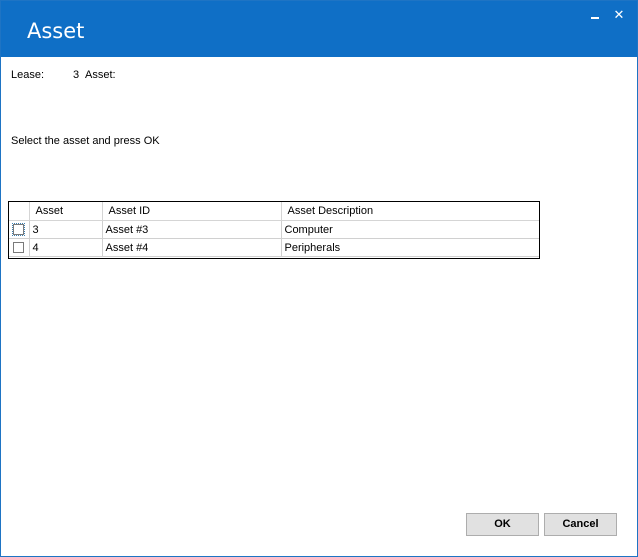 This screenshot has width=638, height=557. Describe the element at coordinates (410, 247) in the screenshot. I see `cell-asset-description: Peripherals` at that location.